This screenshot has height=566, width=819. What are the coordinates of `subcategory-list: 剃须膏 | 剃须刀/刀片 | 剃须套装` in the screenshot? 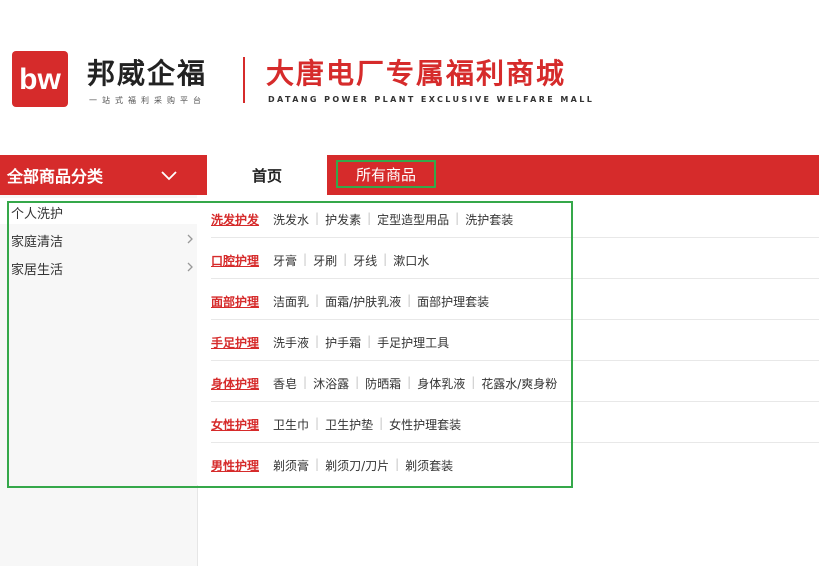 It's located at (363, 465).